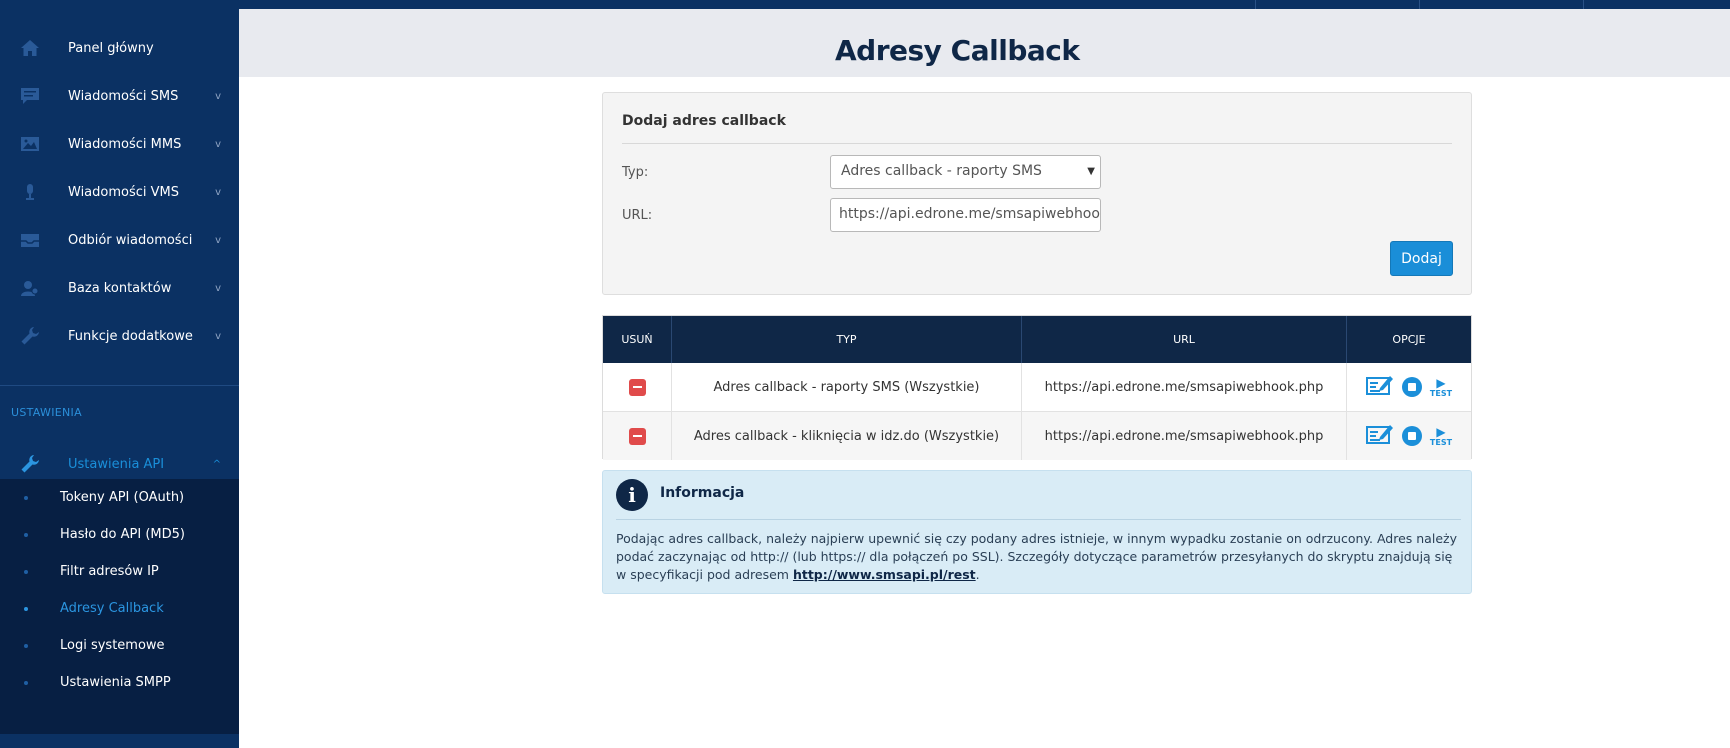  I want to click on page-header: Adresy Callback, so click(984, 43).